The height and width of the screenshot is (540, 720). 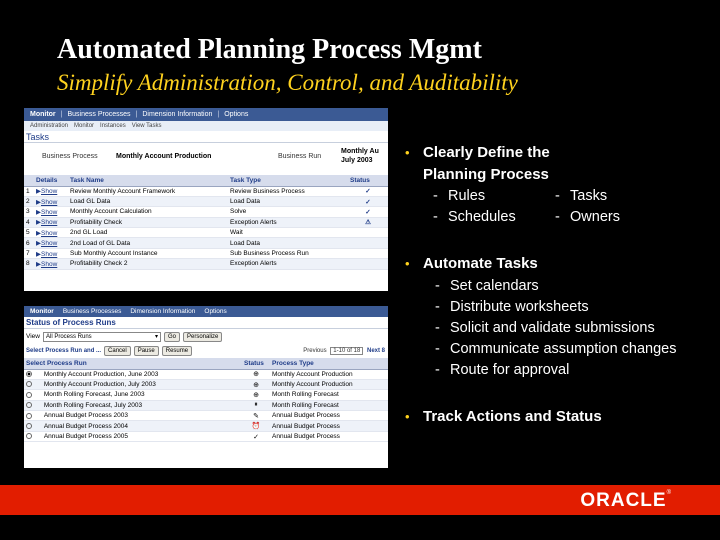 What do you see at coordinates (288, 264) in the screenshot?
I see `task-type: Exception Alerts` at bounding box center [288, 264].